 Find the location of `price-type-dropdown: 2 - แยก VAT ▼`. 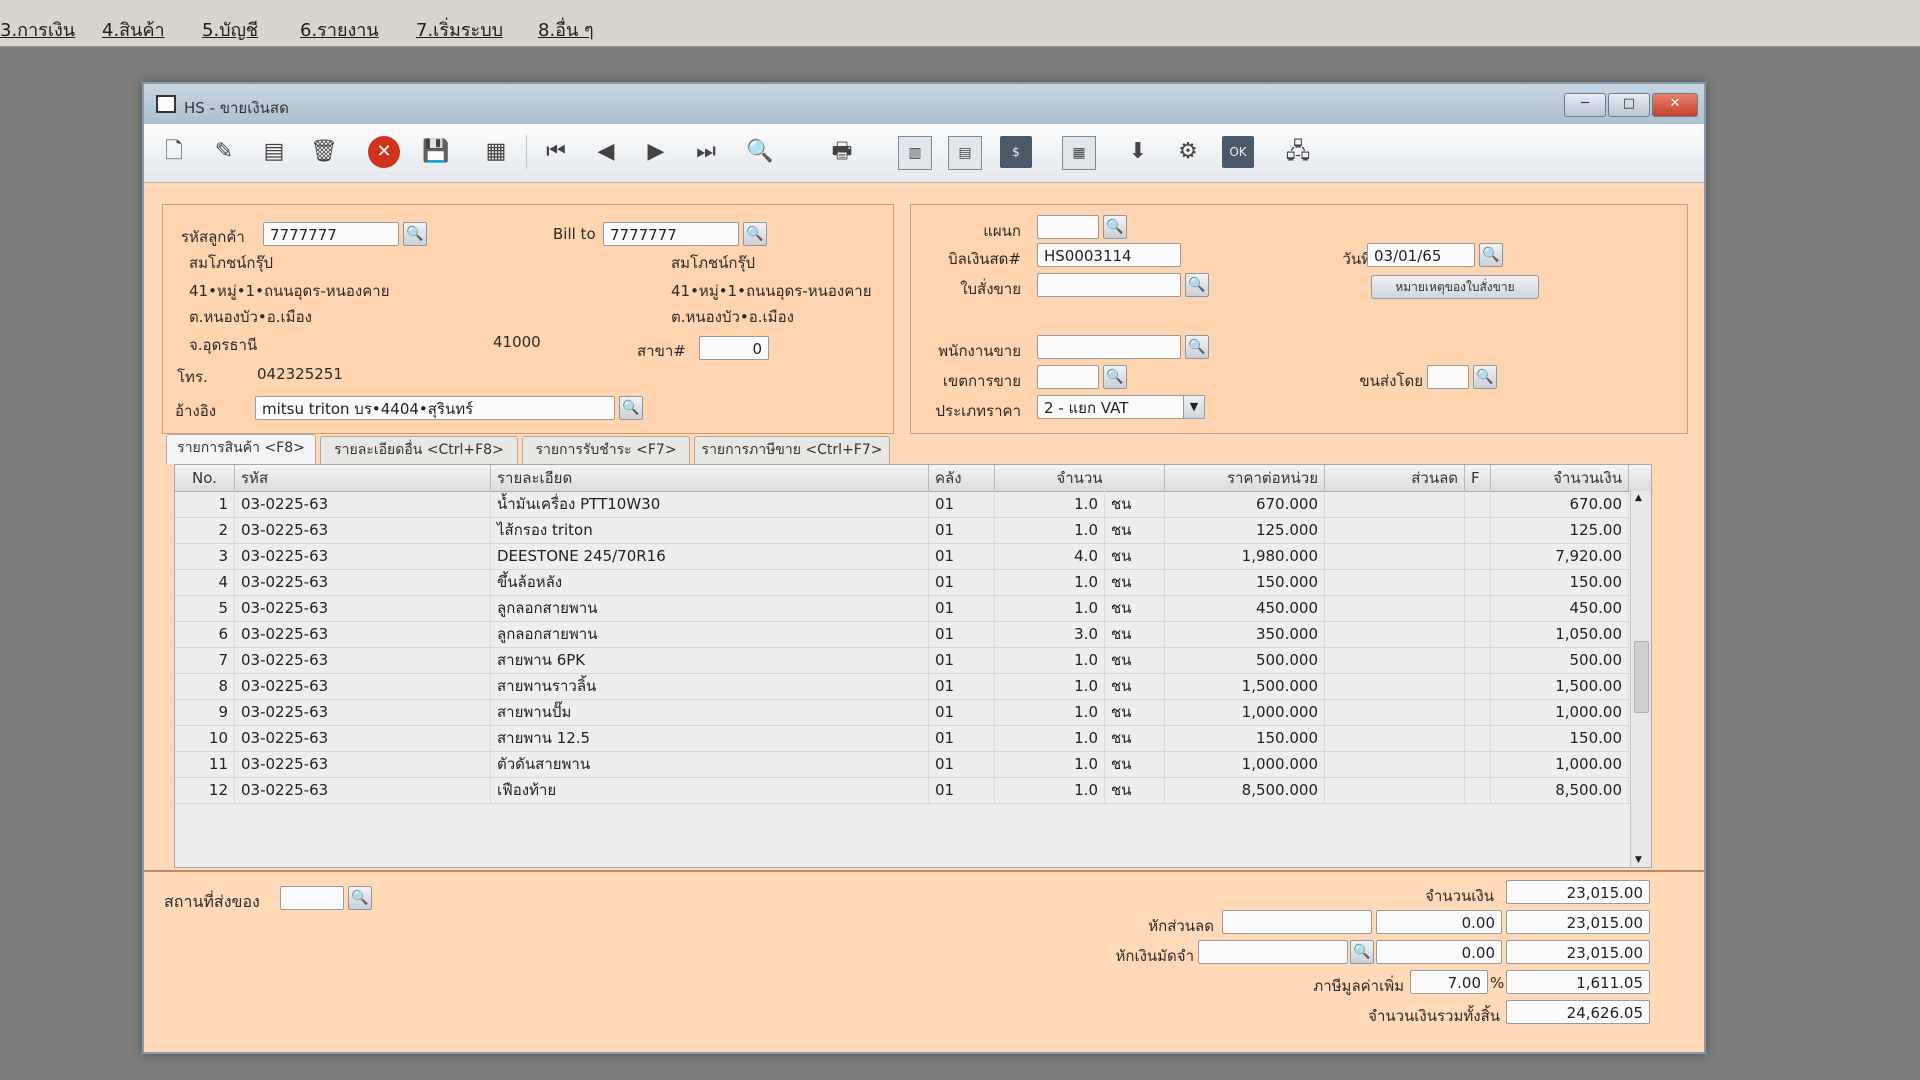

price-type-dropdown: 2 - แยก VAT ▼ is located at coordinates (1121, 407).